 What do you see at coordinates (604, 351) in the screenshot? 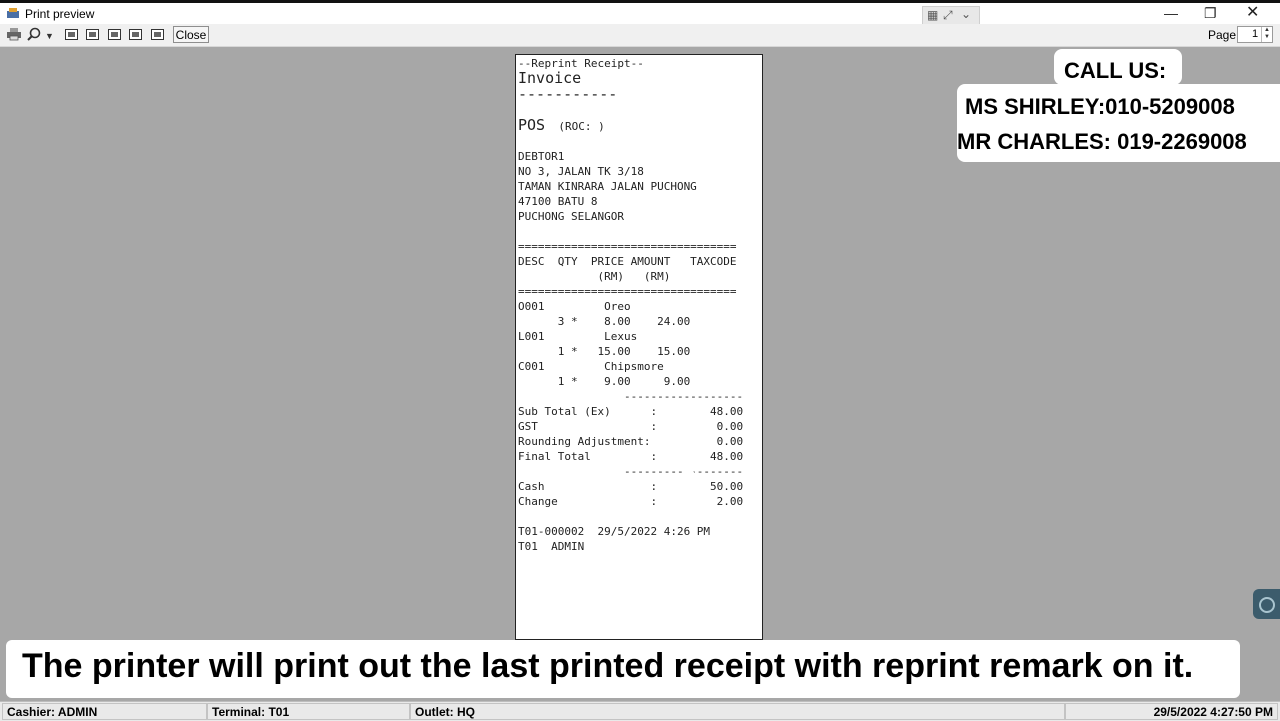
I see `item-qty-line: 1 * 15.00 15.00` at bounding box center [604, 351].